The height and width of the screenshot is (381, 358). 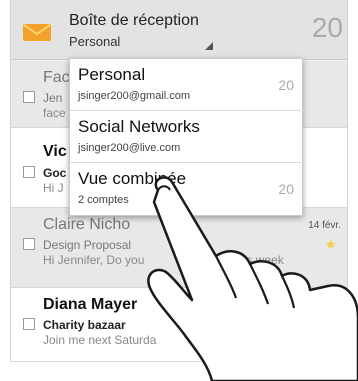 I want to click on account-name: Personal, so click(x=112, y=74).